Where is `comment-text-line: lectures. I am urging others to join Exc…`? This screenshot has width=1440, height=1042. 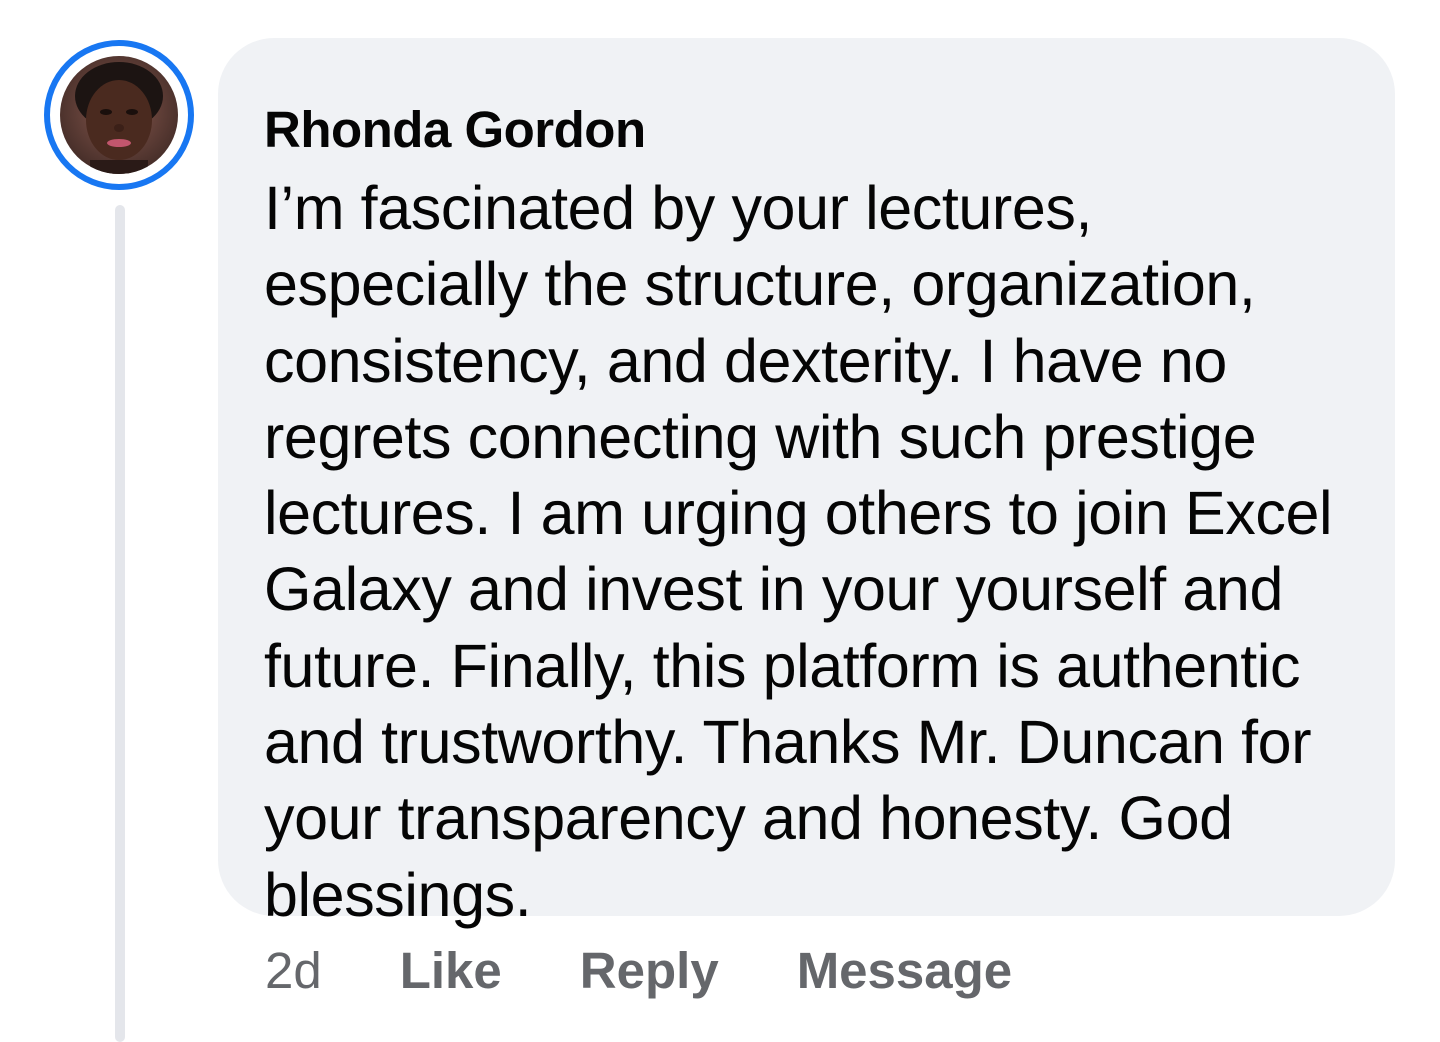
comment-text-line: lectures. I am urging others to join Exc… is located at coordinates (798, 513).